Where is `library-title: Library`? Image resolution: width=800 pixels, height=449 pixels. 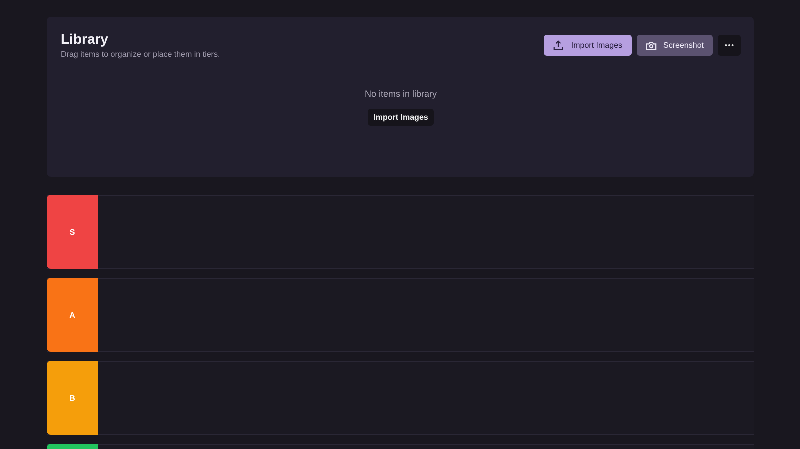 library-title: Library is located at coordinates (85, 39).